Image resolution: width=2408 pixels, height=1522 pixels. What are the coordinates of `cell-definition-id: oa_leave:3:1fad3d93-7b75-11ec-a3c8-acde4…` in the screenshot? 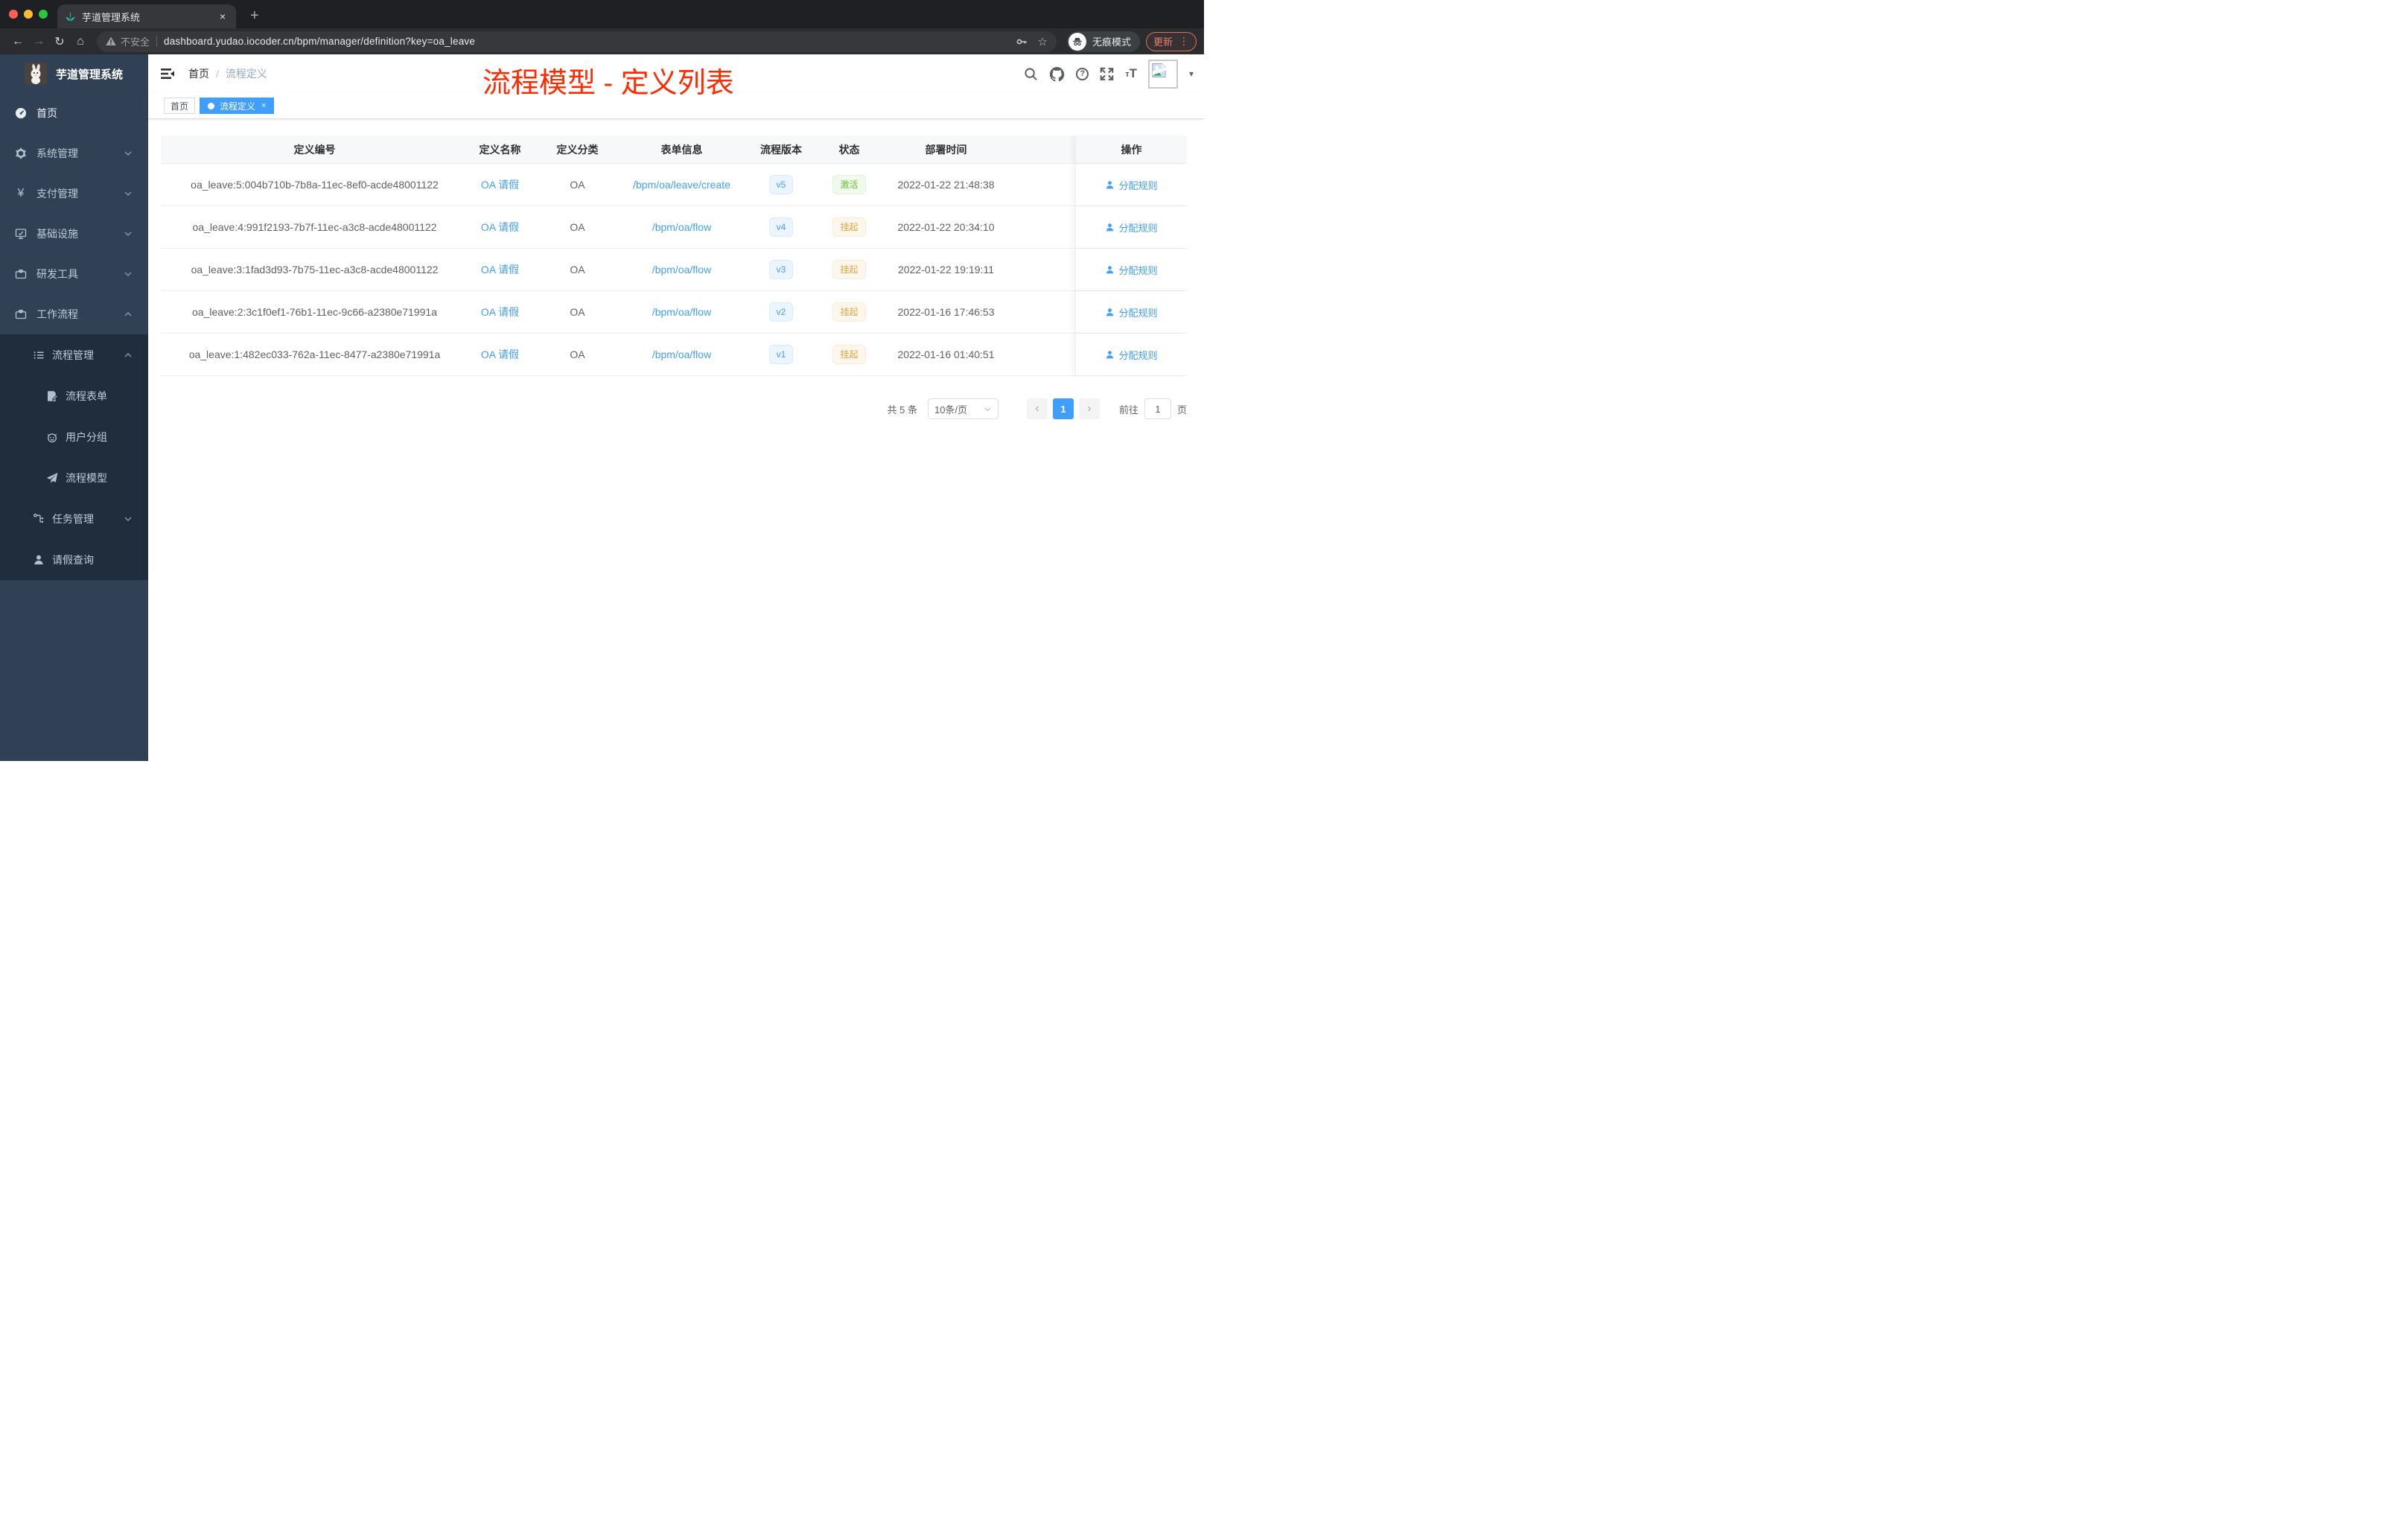 It's located at (315, 270).